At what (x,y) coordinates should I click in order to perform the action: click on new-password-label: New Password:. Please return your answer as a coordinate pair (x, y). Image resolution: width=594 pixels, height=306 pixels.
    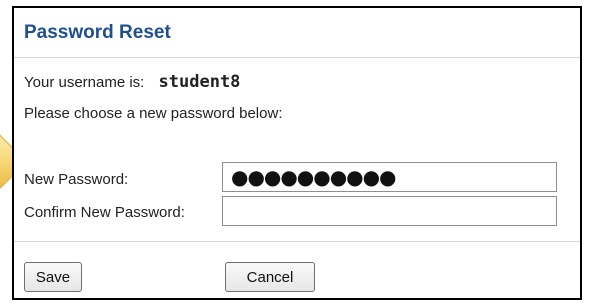
    Looking at the image, I should click on (76, 179).